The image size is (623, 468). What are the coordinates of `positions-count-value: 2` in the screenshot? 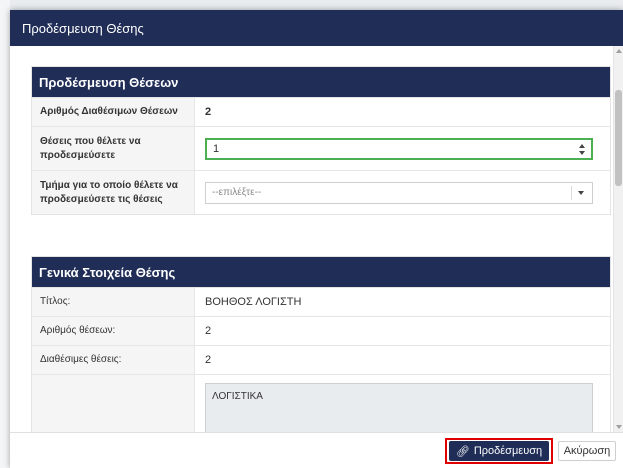 It's located at (402, 331).